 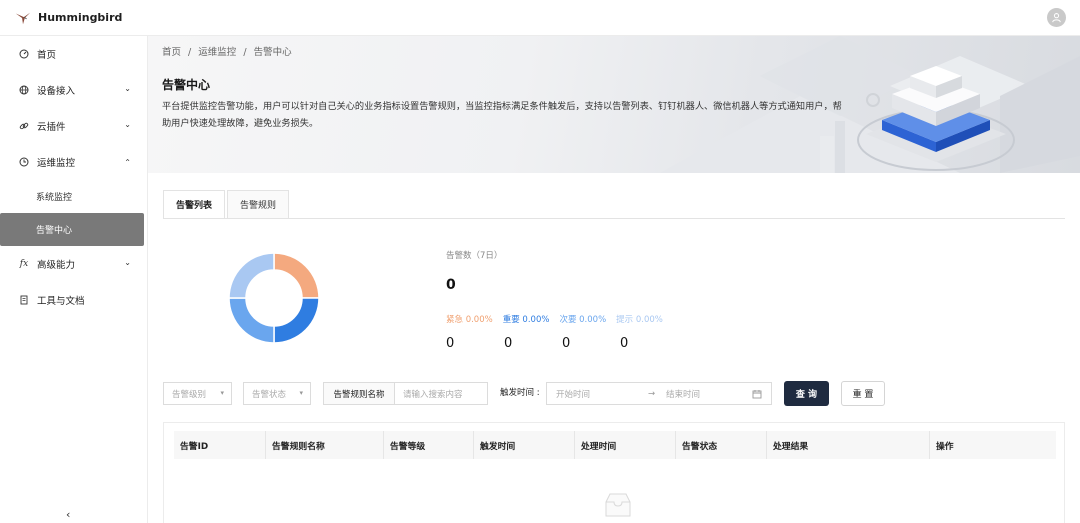 What do you see at coordinates (451, 285) in the screenshot?
I see `alarm-count-total: 0` at bounding box center [451, 285].